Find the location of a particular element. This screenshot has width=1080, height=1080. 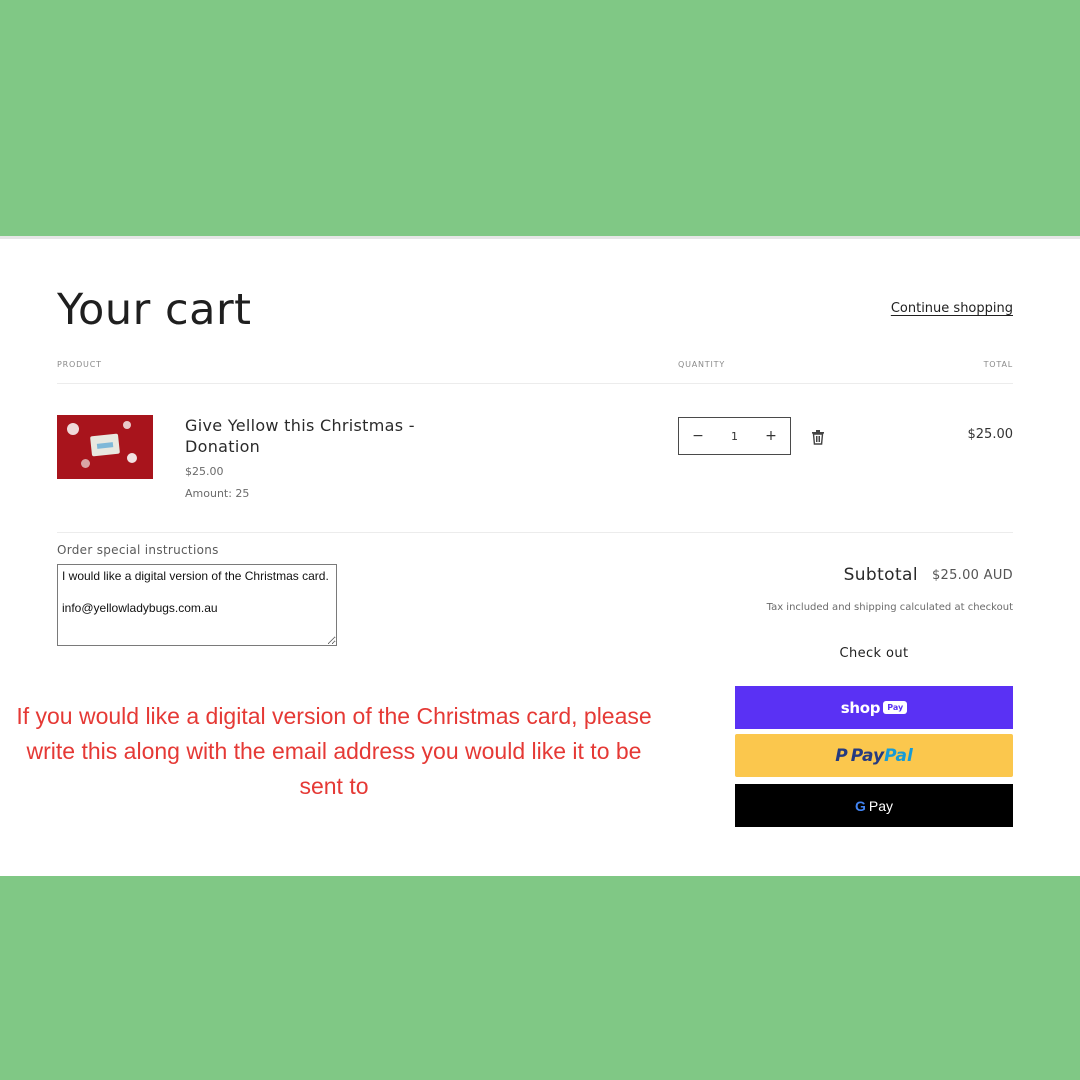

continue-shopping-link: Continue shopping is located at coordinates (952, 308).